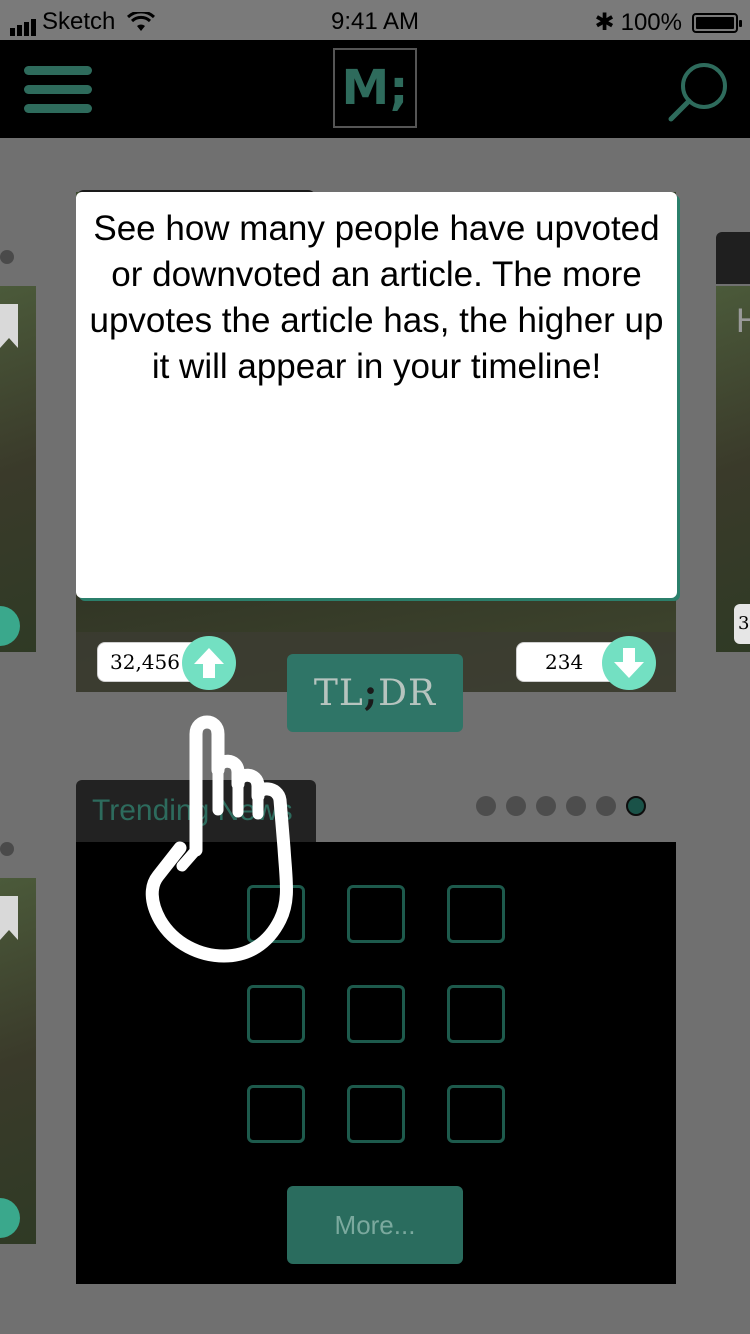 The width and height of the screenshot is (750, 1334). What do you see at coordinates (743, 321) in the screenshot?
I see `article-title-partial: H` at bounding box center [743, 321].